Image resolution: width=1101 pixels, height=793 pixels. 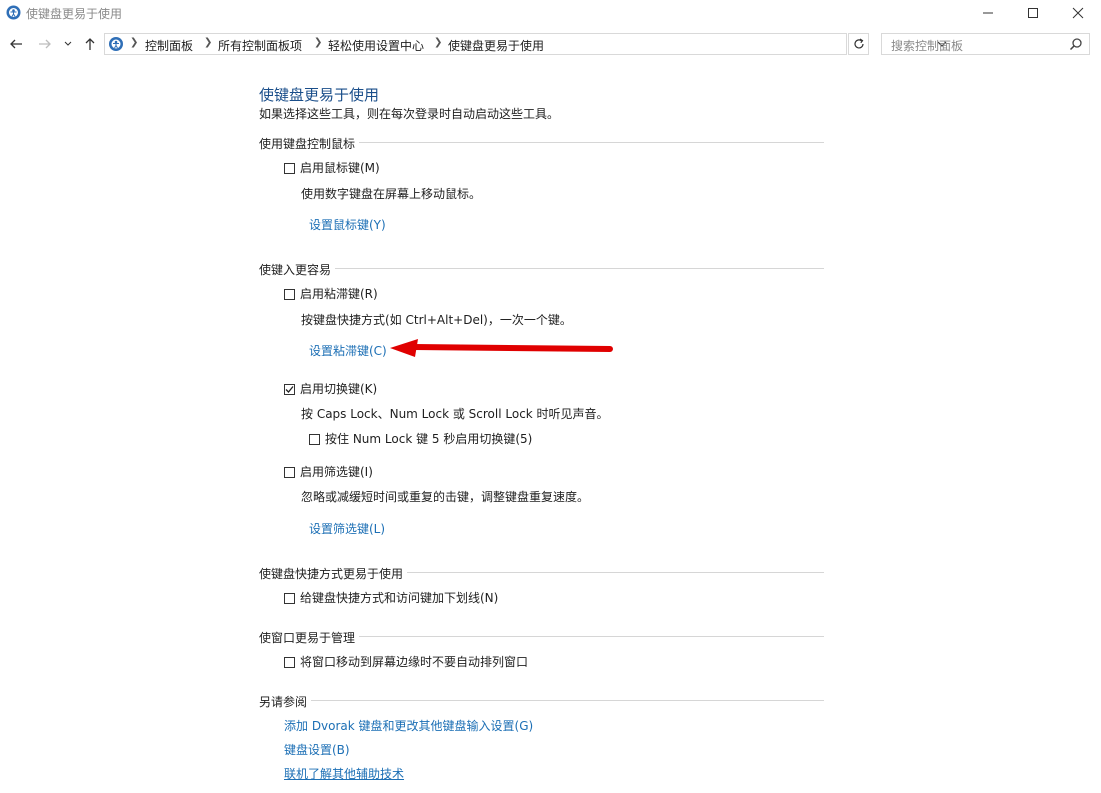 I want to click on mouse-keys-label: 启用鼠标键(M), so click(x=340, y=167).